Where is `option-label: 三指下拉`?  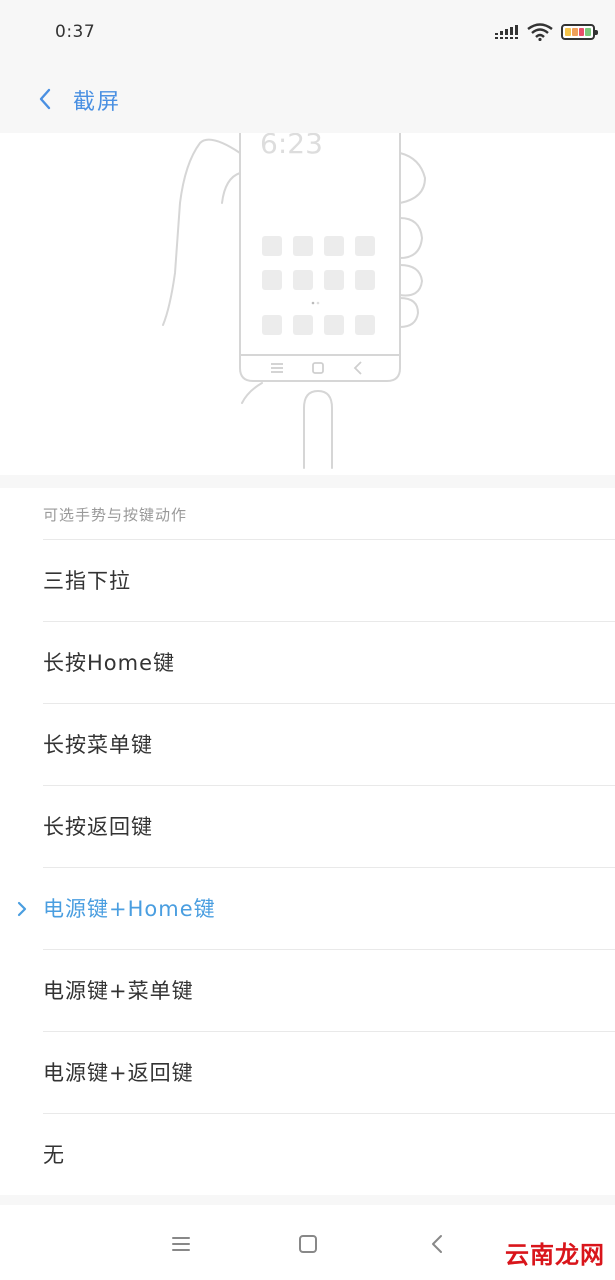 option-label: 三指下拉 is located at coordinates (87, 581).